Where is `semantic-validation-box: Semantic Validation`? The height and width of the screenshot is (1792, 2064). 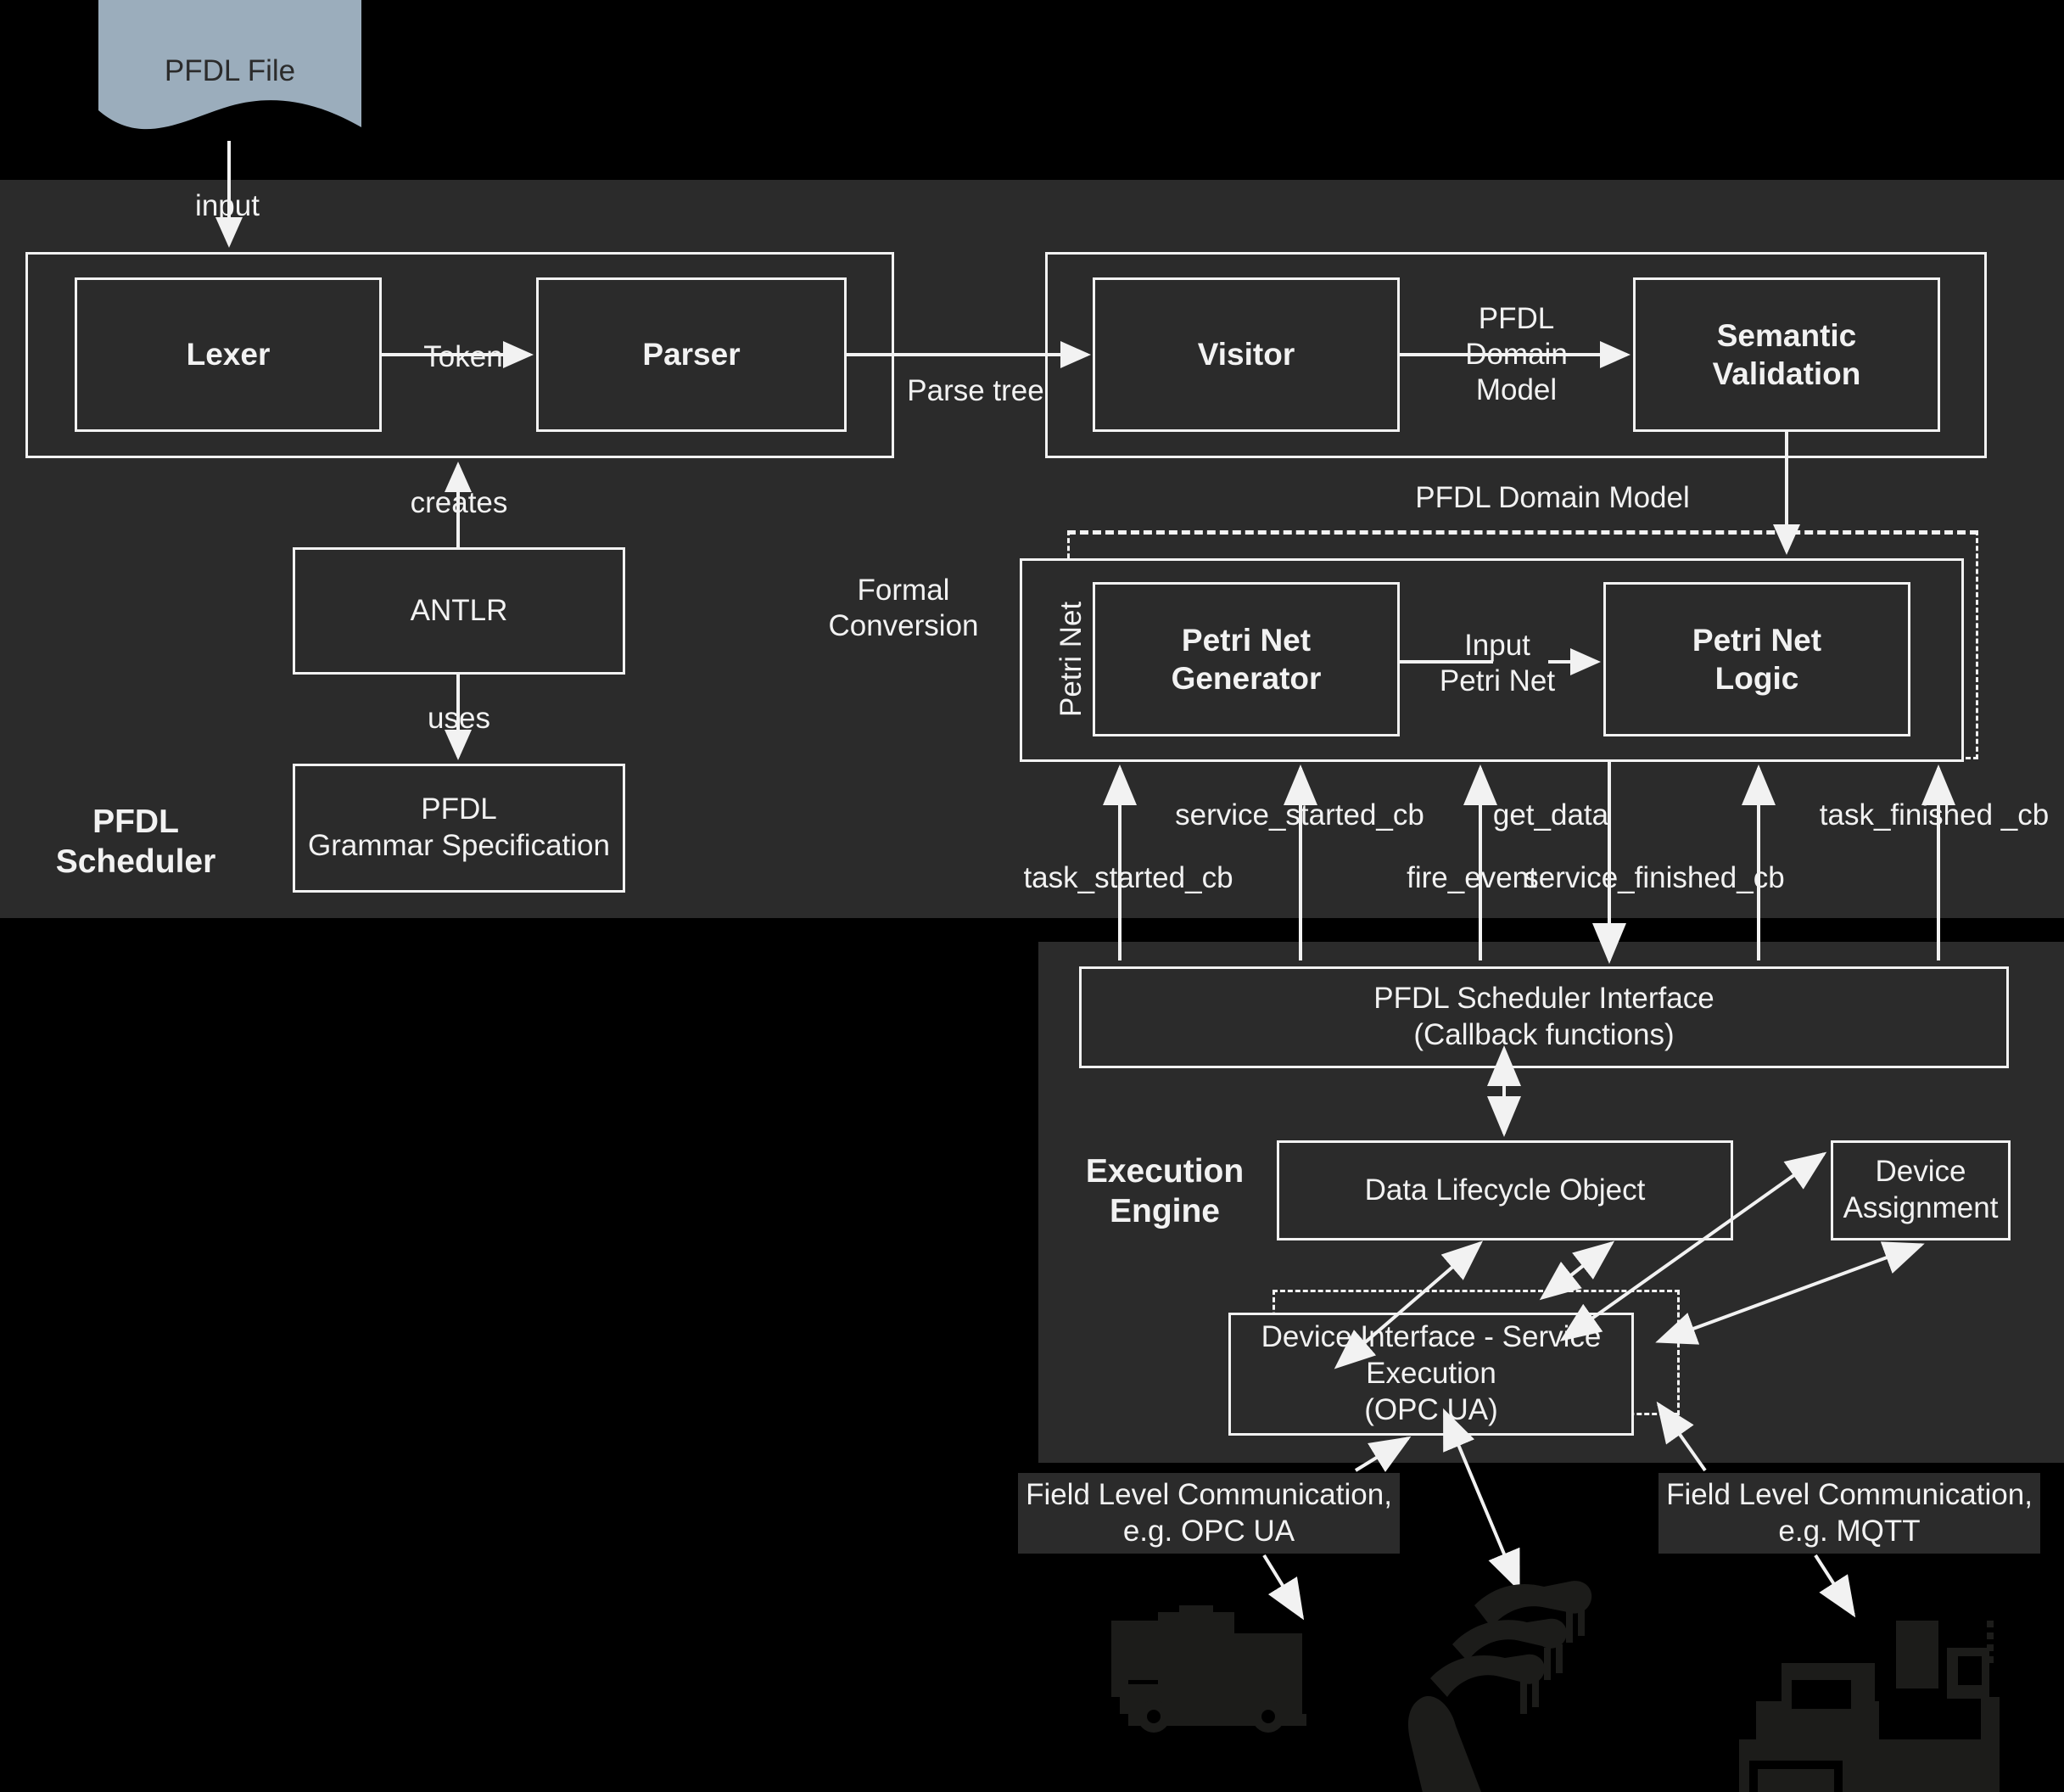
semantic-validation-box: Semantic Validation is located at coordinates (1786, 354).